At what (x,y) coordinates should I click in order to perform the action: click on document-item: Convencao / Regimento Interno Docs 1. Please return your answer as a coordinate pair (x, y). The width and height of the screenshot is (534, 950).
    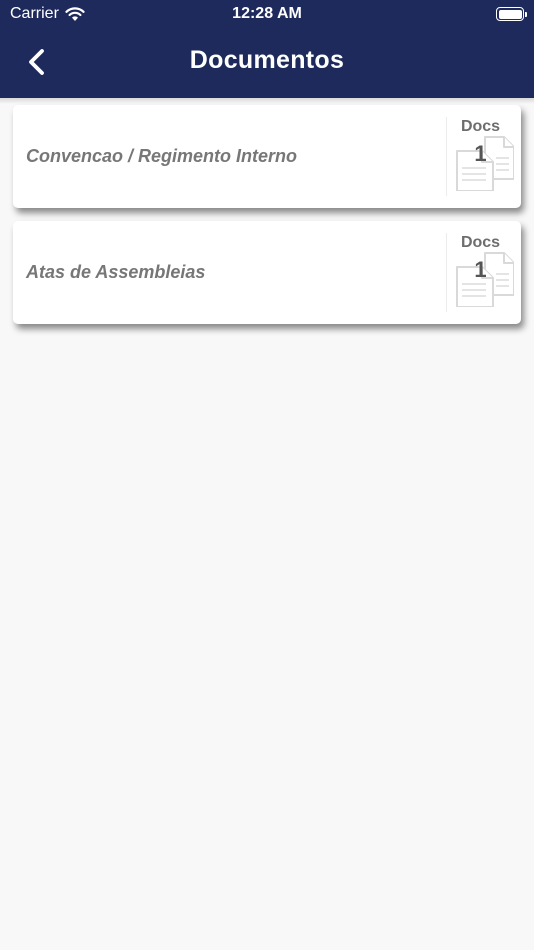
    Looking at the image, I should click on (267, 156).